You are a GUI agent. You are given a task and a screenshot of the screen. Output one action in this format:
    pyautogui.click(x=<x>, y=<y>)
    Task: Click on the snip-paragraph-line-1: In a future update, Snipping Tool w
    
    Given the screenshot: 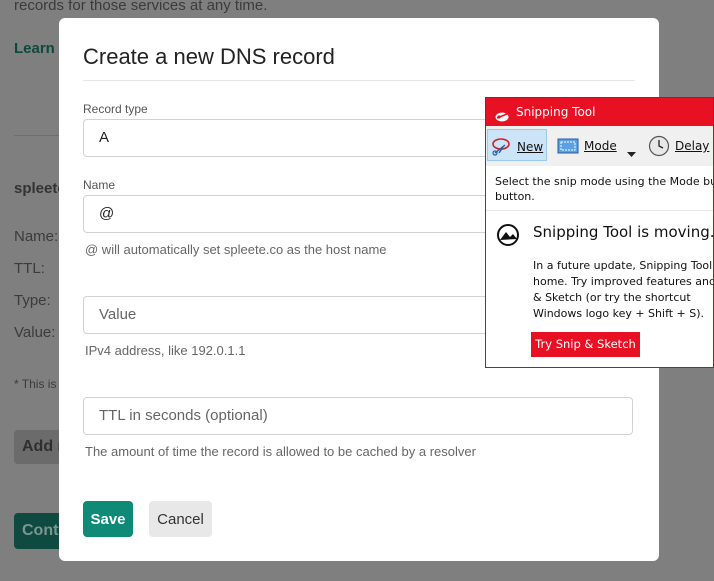 What is the action you would take?
    pyautogui.click(x=623, y=265)
    